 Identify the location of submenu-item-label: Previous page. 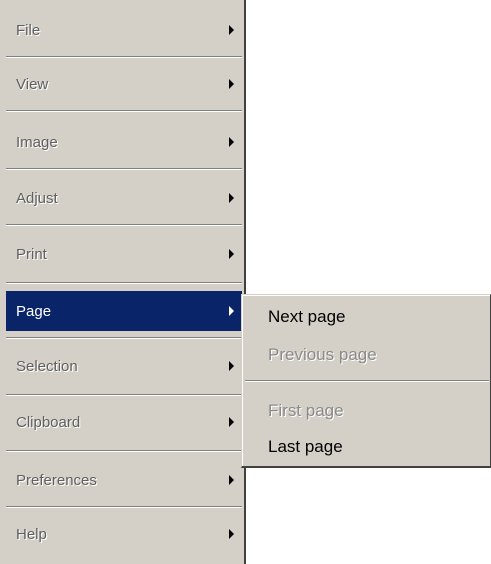
(322, 354).